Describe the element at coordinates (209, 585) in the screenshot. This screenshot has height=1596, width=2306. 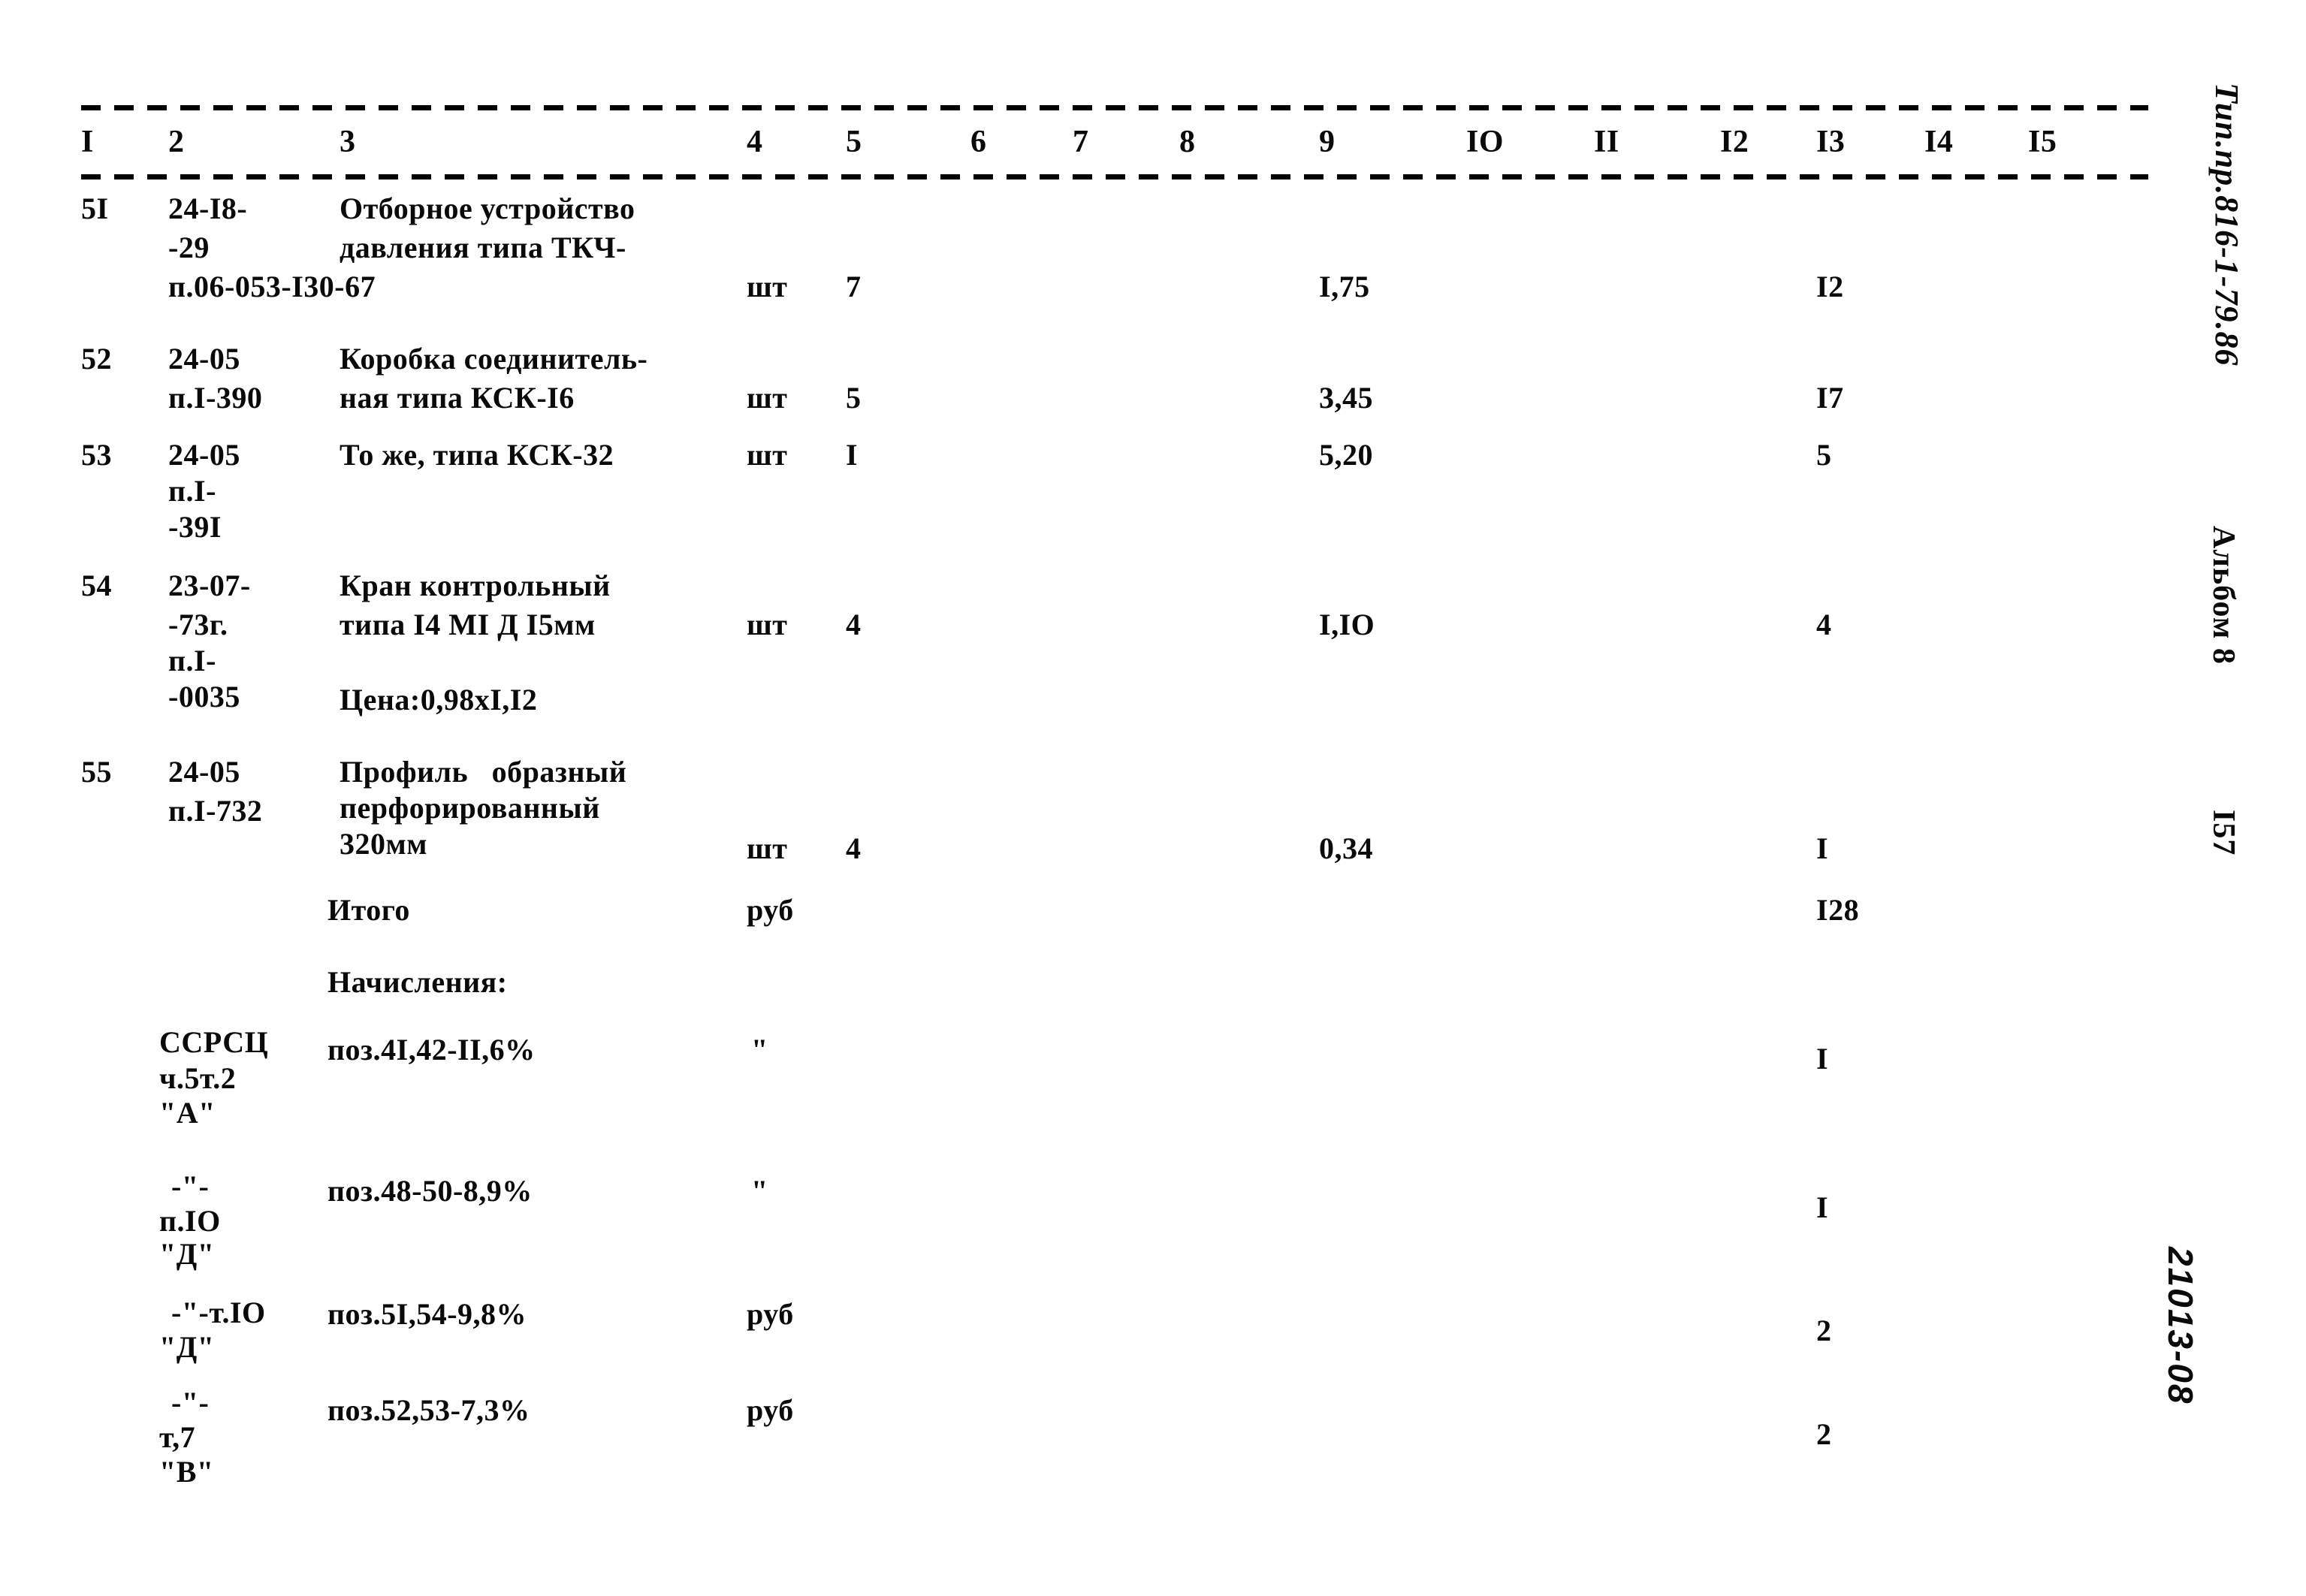
I see `row-code-line: 23-07-` at that location.